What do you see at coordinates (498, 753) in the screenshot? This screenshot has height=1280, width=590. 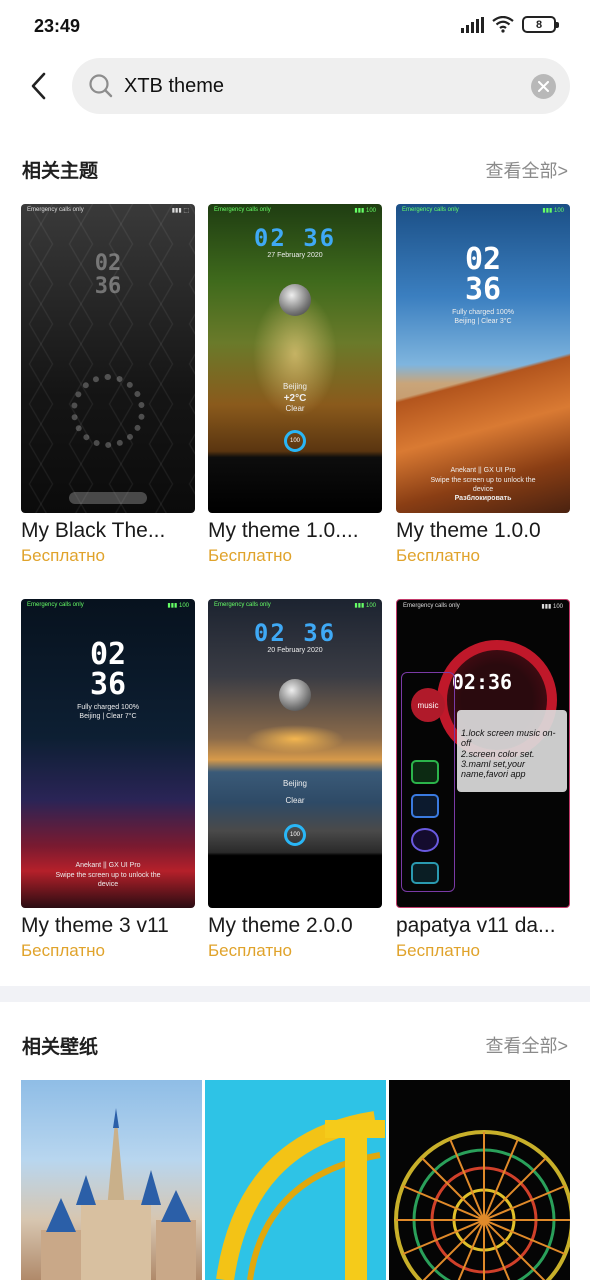 I see `note-line-2: 2.screen color set.` at bounding box center [498, 753].